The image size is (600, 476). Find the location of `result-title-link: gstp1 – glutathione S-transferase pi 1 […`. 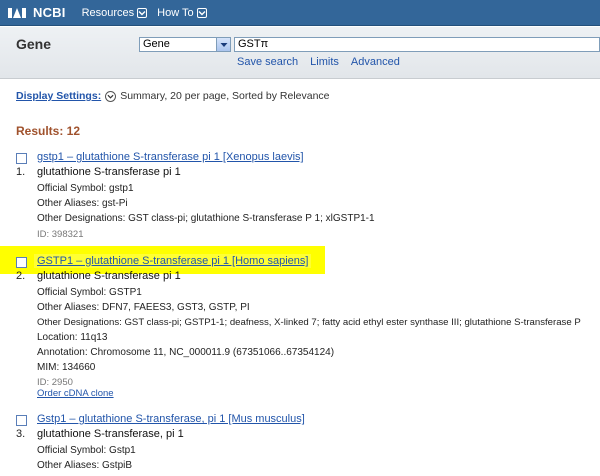

result-title-link: gstp1 – glutathione S-transferase pi 1 [… is located at coordinates (170, 157).